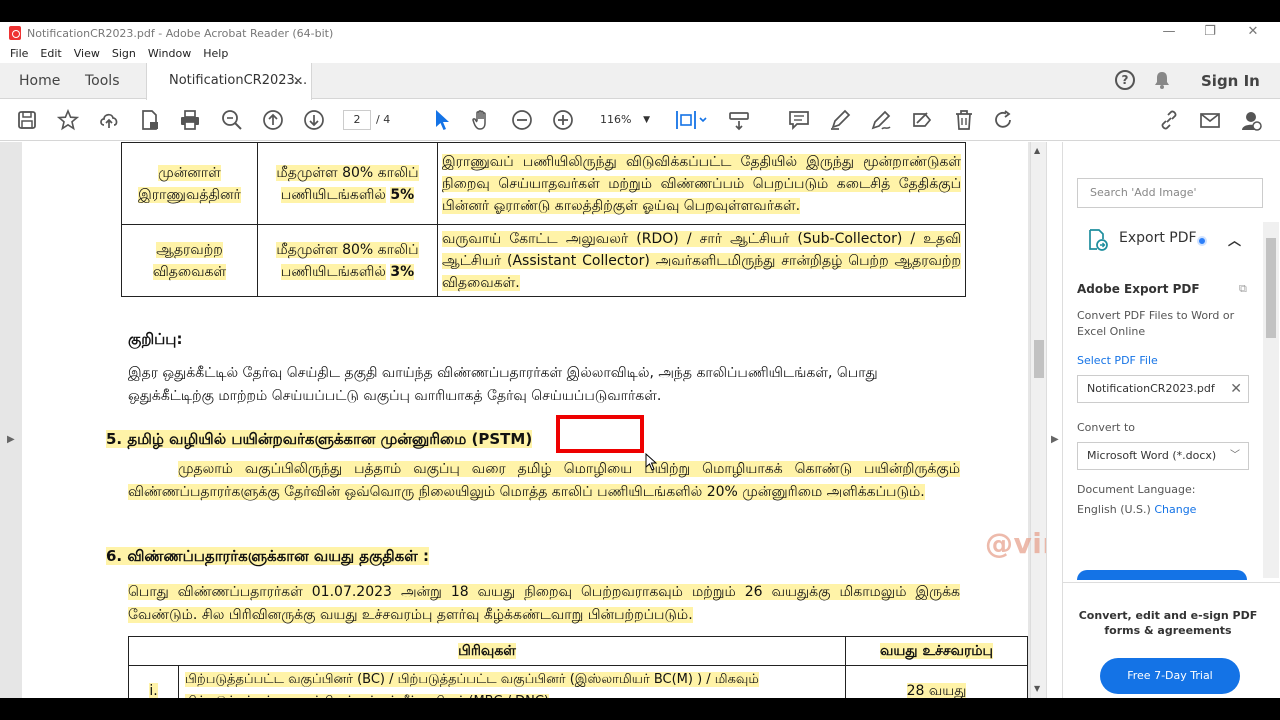 Image resolution: width=1280 pixels, height=720 pixels. Describe the element at coordinates (1210, 33) in the screenshot. I see `restore-button: ❐` at that location.